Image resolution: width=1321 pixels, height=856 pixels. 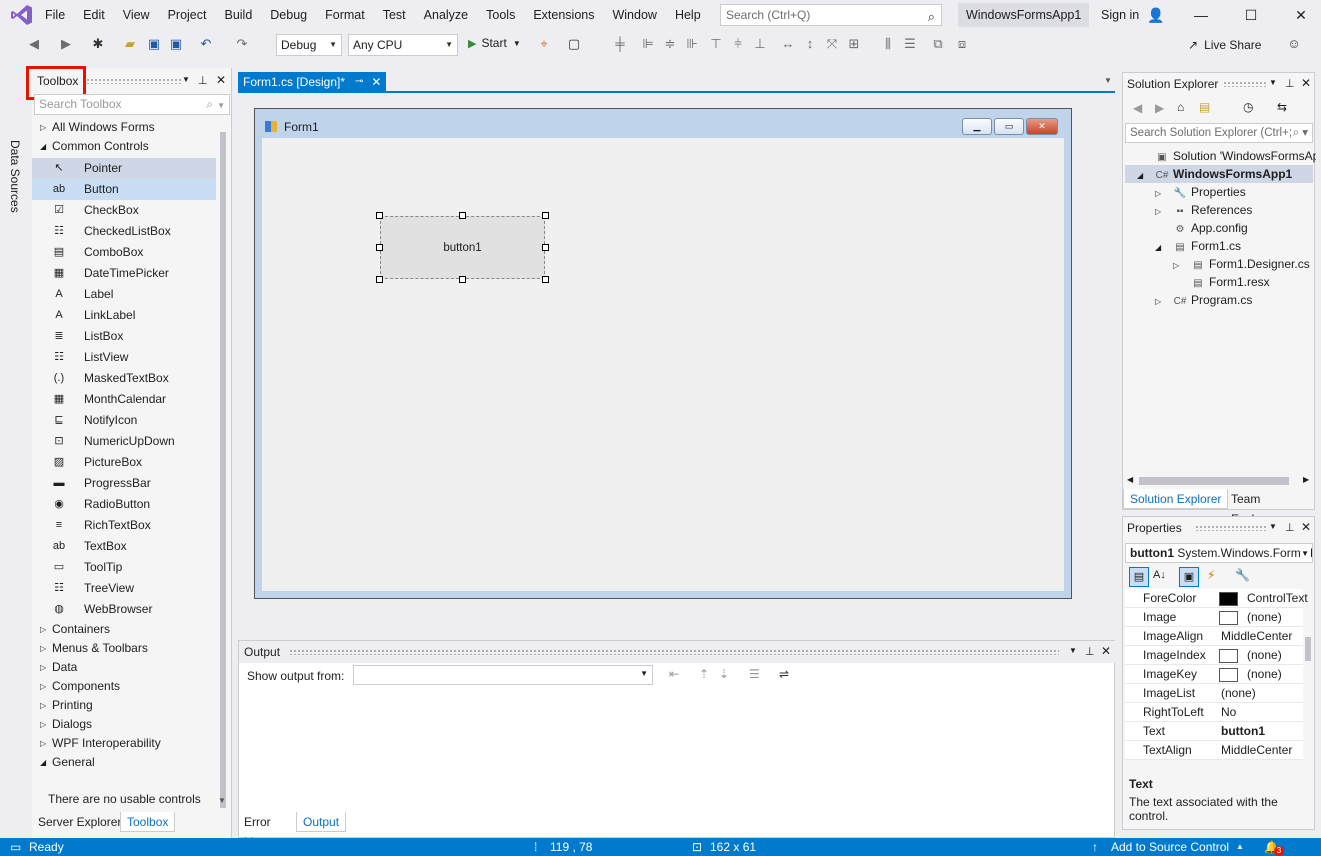 What do you see at coordinates (962, 44) in the screenshot?
I see `send-to-back-icon: ⧈` at bounding box center [962, 44].